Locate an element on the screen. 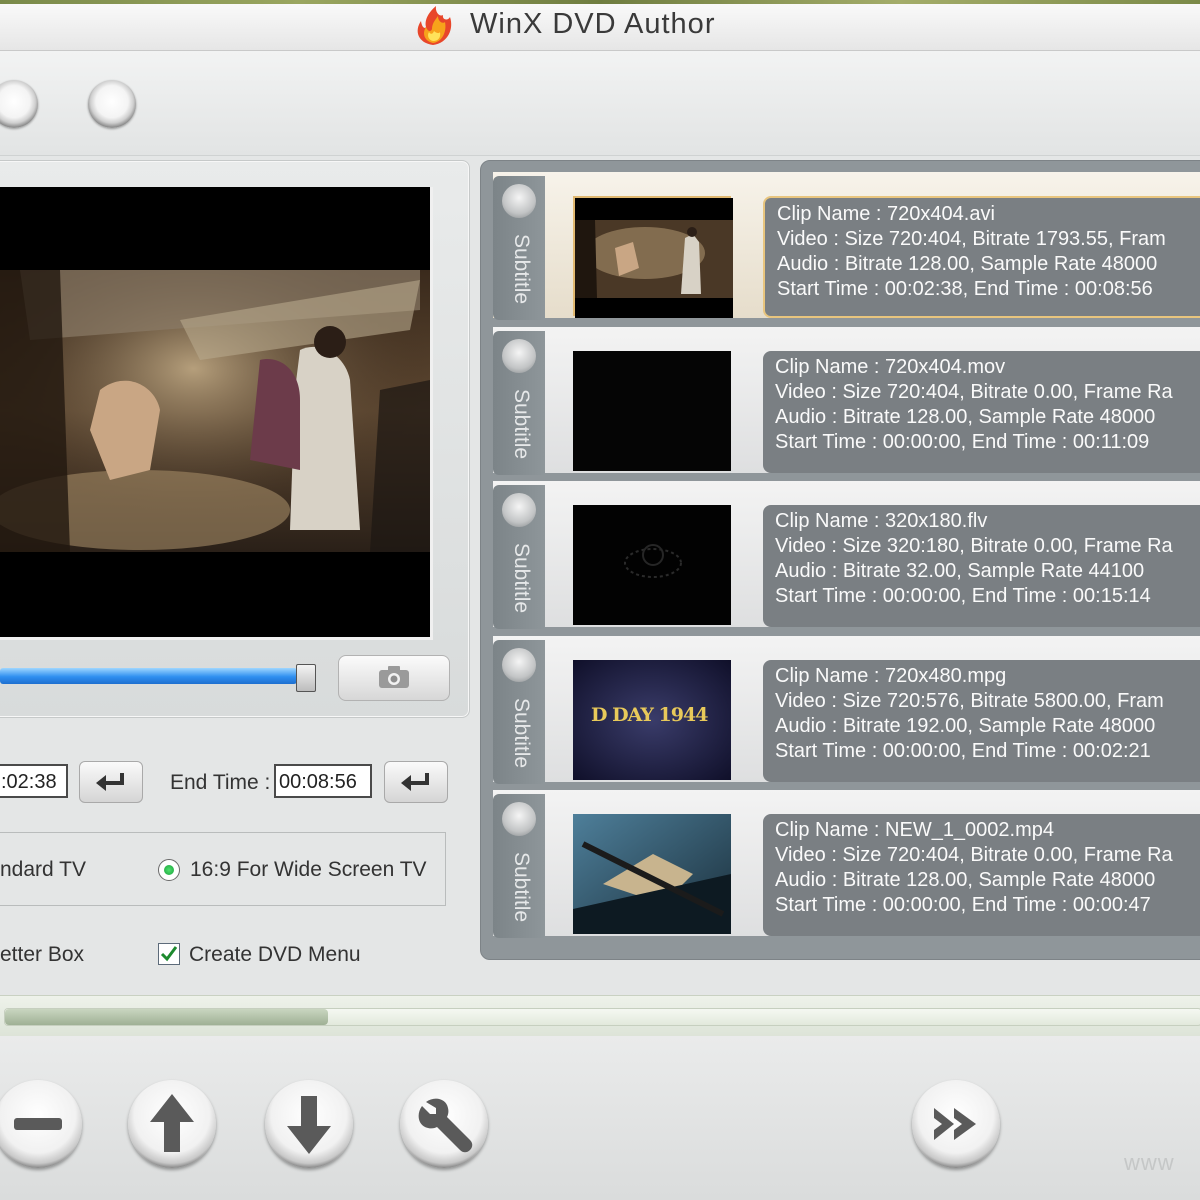 Image resolution: width=1200 pixels, height=1200 pixels. standard-tv-option-label: ndard TV is located at coordinates (43, 870).